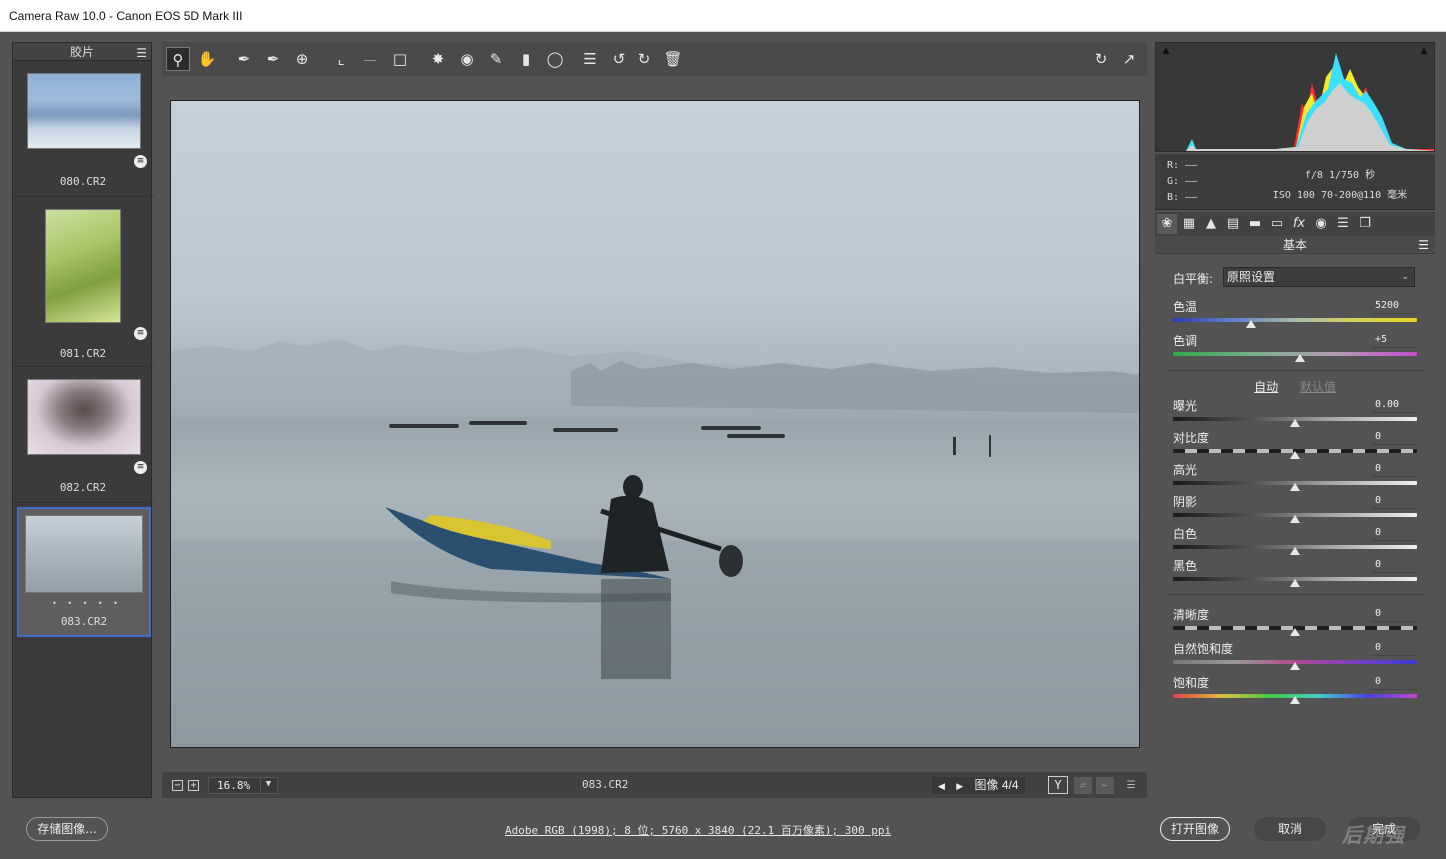 The height and width of the screenshot is (859, 1446). Describe the element at coordinates (555, 59) in the screenshot. I see `radial-filter-icon: ◯` at that location.